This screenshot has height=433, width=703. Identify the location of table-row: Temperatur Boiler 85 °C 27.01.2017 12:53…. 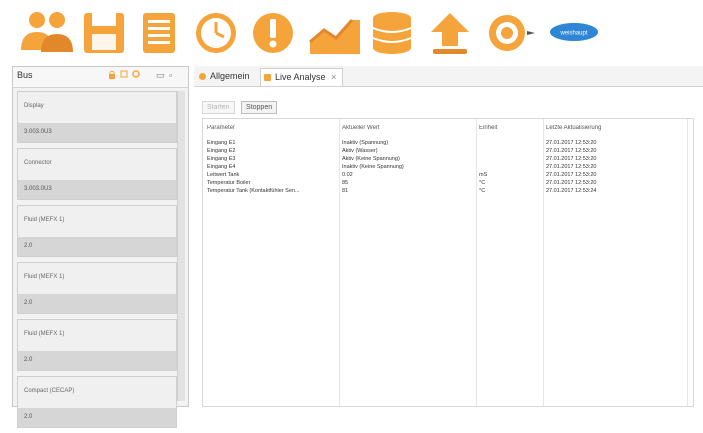
(448, 183).